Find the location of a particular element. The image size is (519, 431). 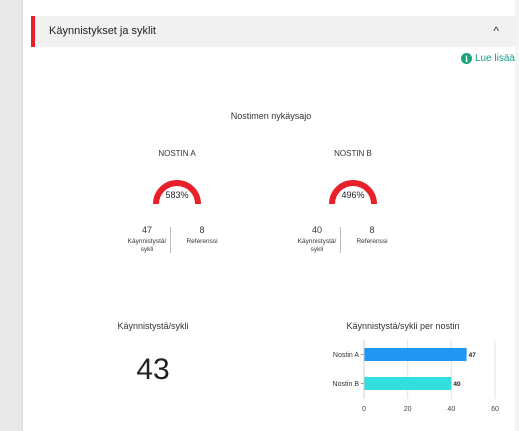

bar-data-label: 47 is located at coordinates (473, 355).